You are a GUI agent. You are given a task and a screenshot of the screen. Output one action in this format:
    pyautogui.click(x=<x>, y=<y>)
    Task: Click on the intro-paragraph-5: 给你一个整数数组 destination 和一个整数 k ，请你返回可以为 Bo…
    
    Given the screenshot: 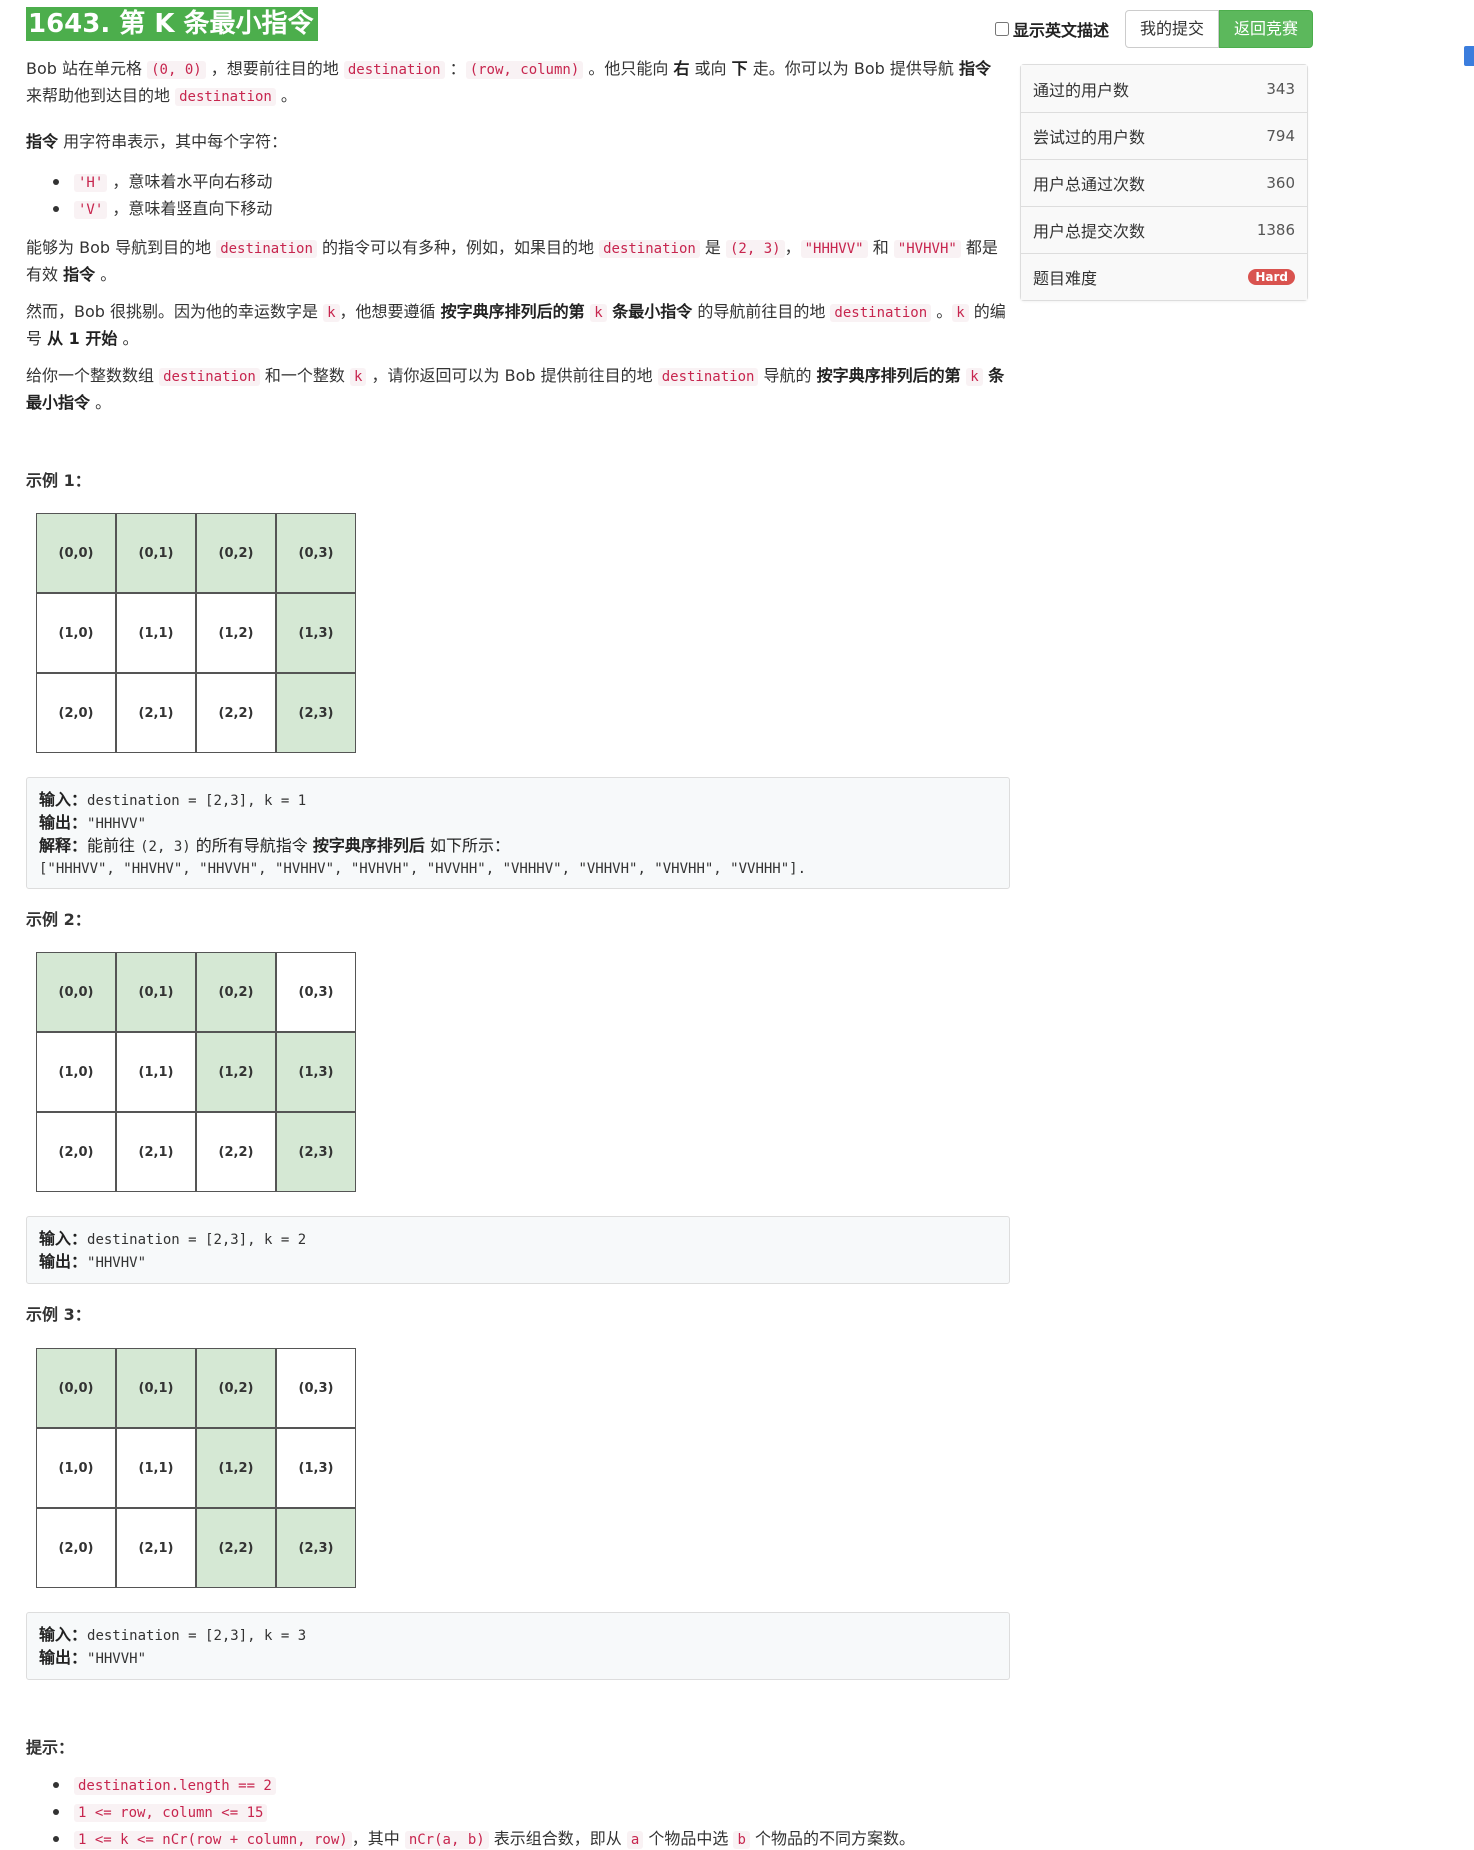 What is the action you would take?
    pyautogui.click(x=515, y=389)
    